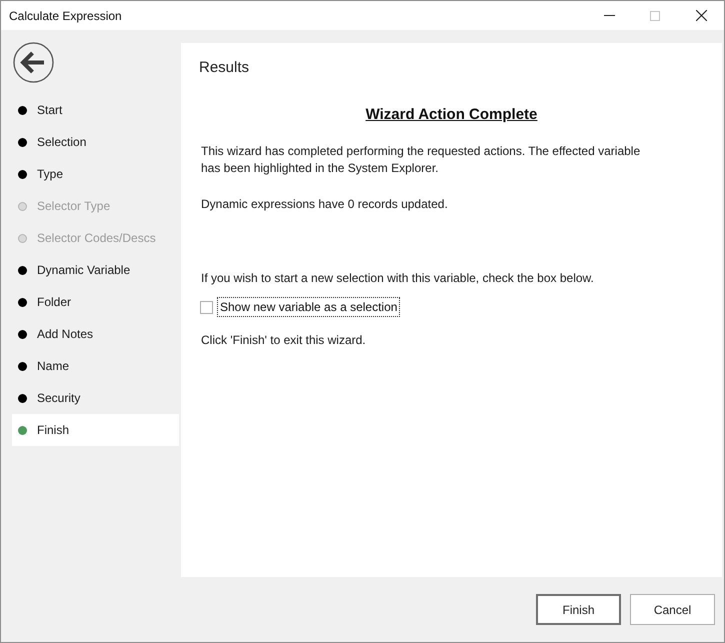  What do you see at coordinates (224, 67) in the screenshot?
I see `page-title: Results` at bounding box center [224, 67].